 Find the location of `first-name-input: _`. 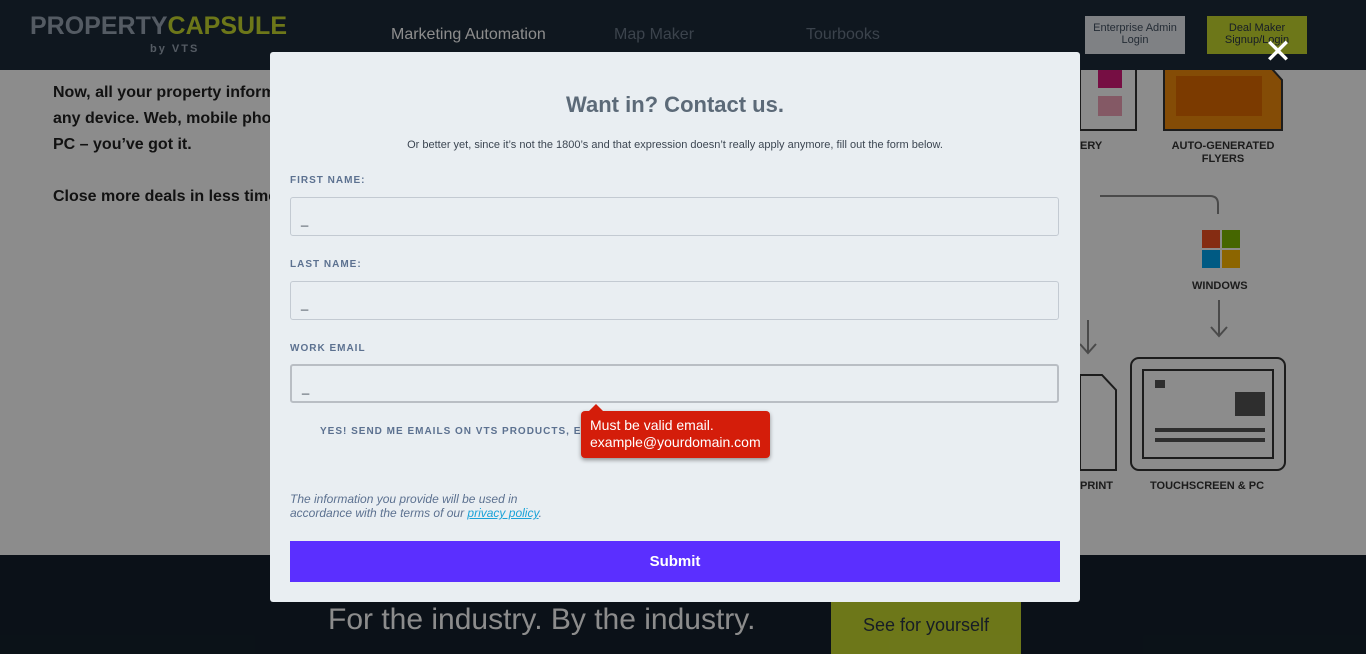

first-name-input: _ is located at coordinates (674, 216).